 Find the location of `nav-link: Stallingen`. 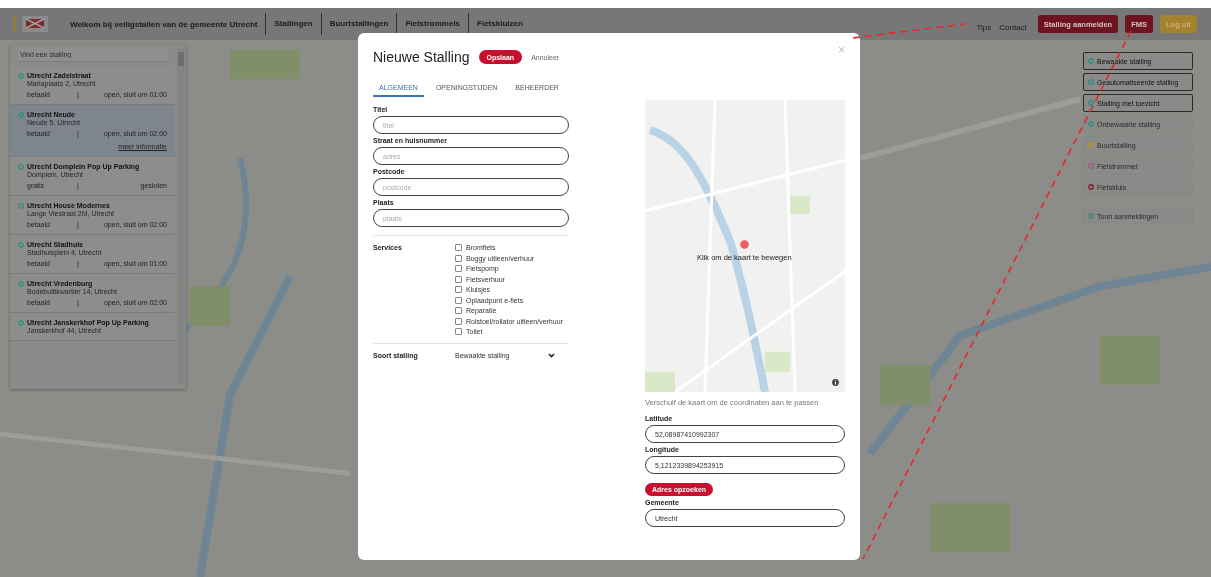

nav-link: Stallingen is located at coordinates (293, 24).